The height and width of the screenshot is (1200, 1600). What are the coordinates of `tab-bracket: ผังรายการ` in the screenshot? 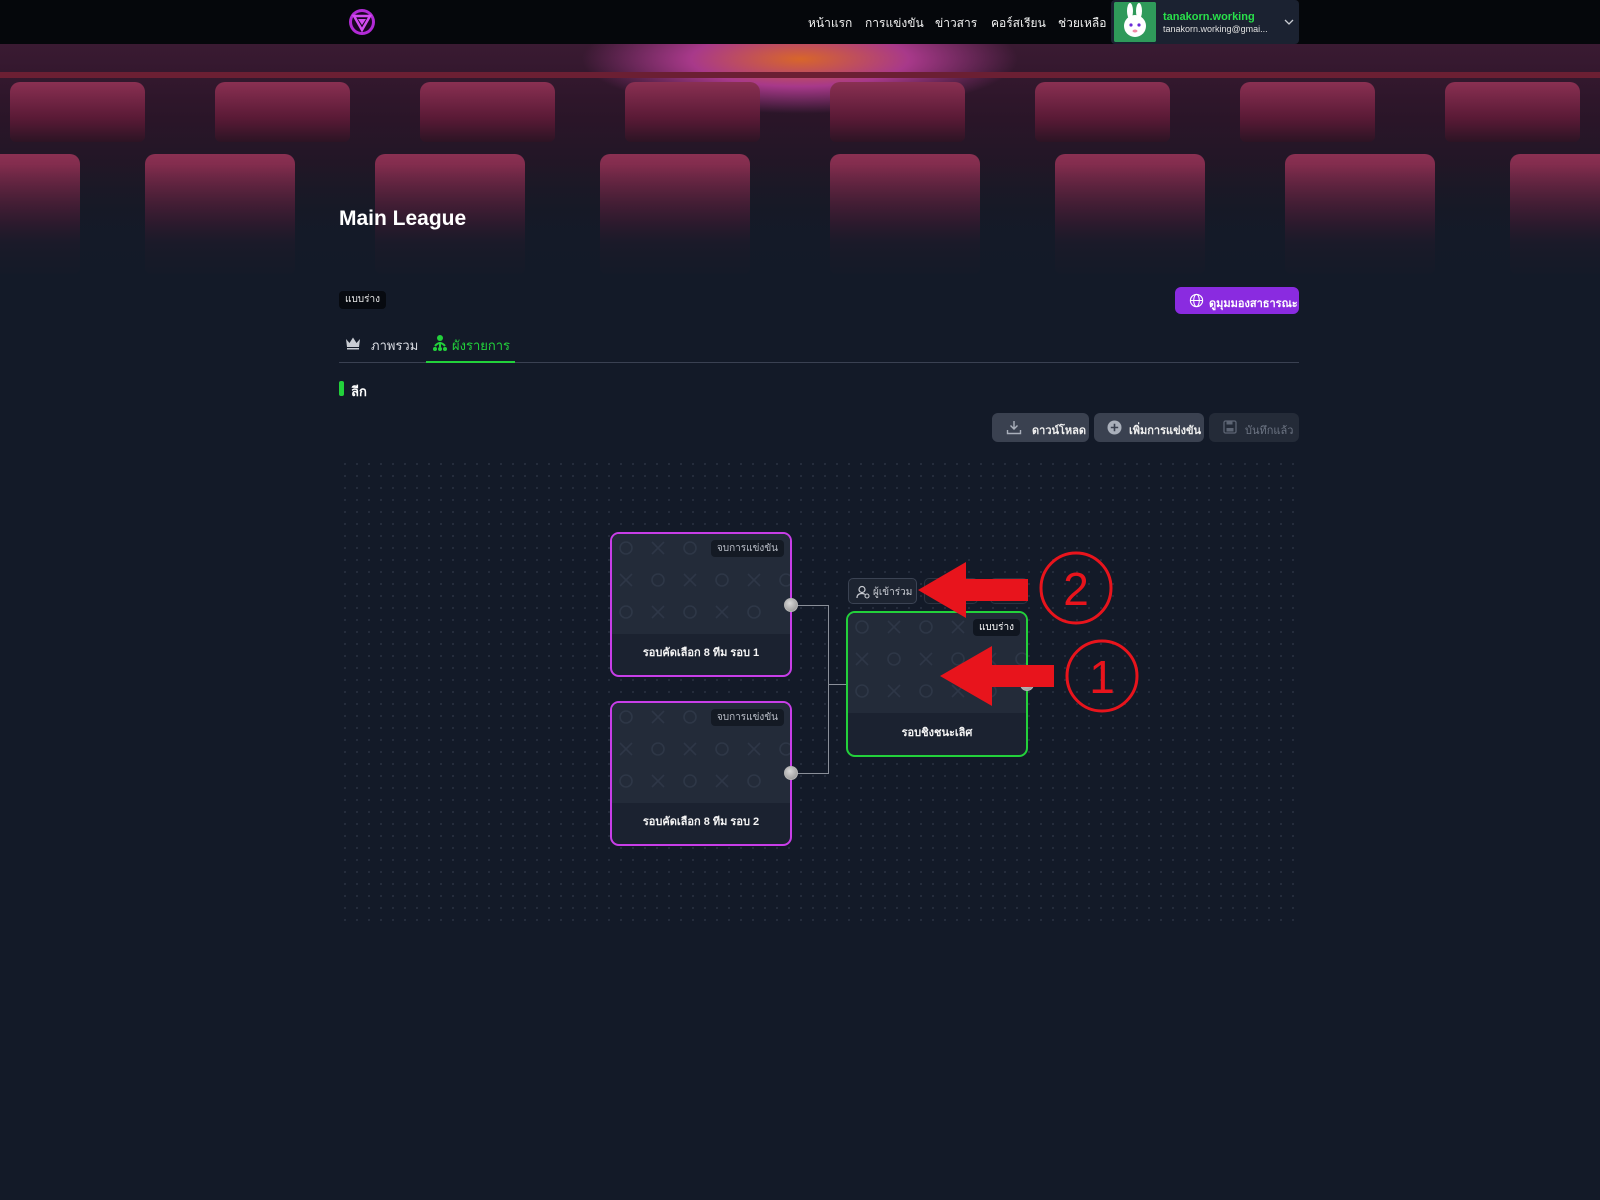 It's located at (470, 345).